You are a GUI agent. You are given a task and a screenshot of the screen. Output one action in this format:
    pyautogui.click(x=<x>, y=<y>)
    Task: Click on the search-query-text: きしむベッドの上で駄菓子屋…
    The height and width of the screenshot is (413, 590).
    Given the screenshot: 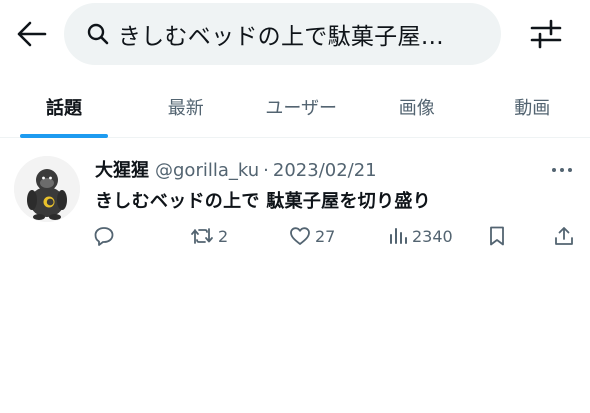 What is the action you would take?
    pyautogui.click(x=281, y=37)
    